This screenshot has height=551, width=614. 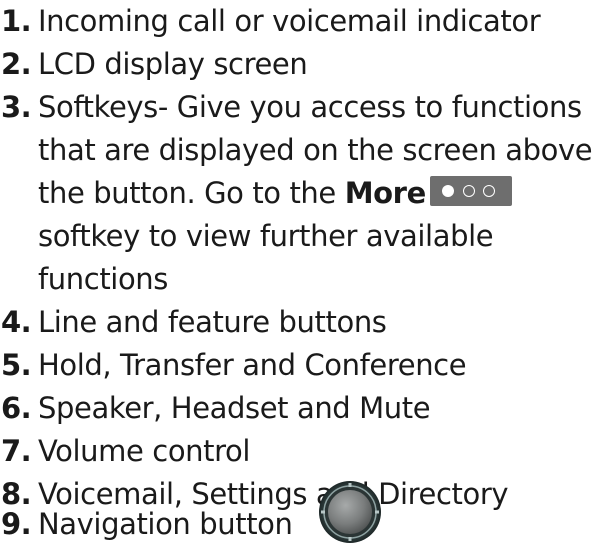 I want to click on navigation-button-icon, so click(x=350, y=512).